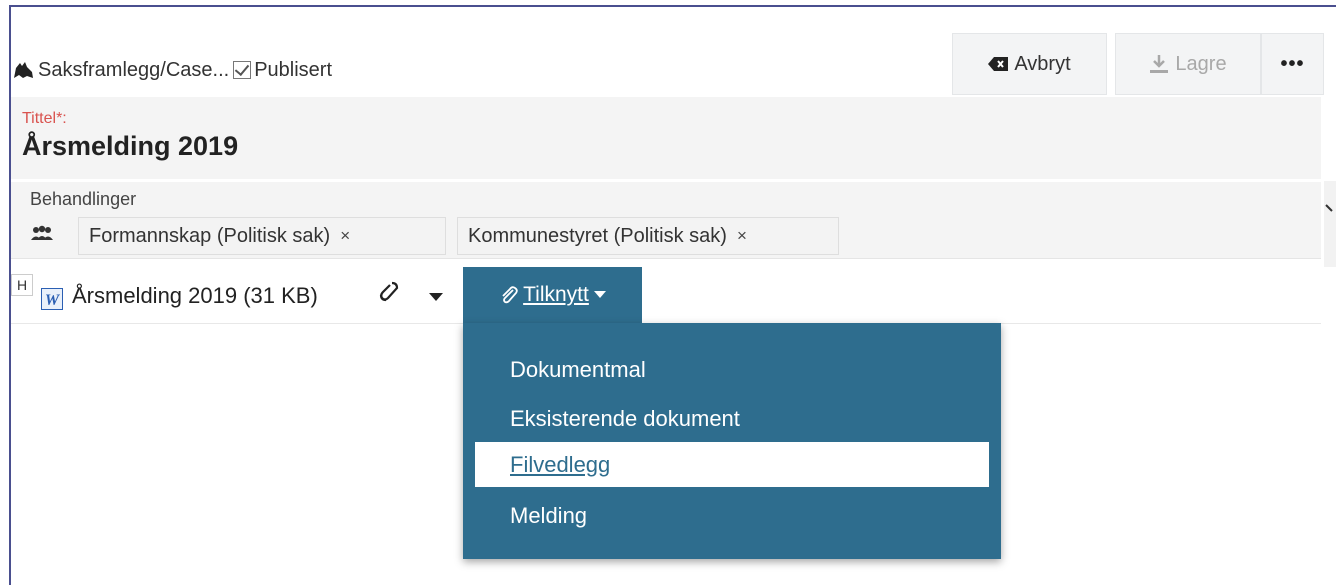 Image resolution: width=1336 pixels, height=585 pixels. Describe the element at coordinates (1159, 64) in the screenshot. I see `download-icon` at that location.